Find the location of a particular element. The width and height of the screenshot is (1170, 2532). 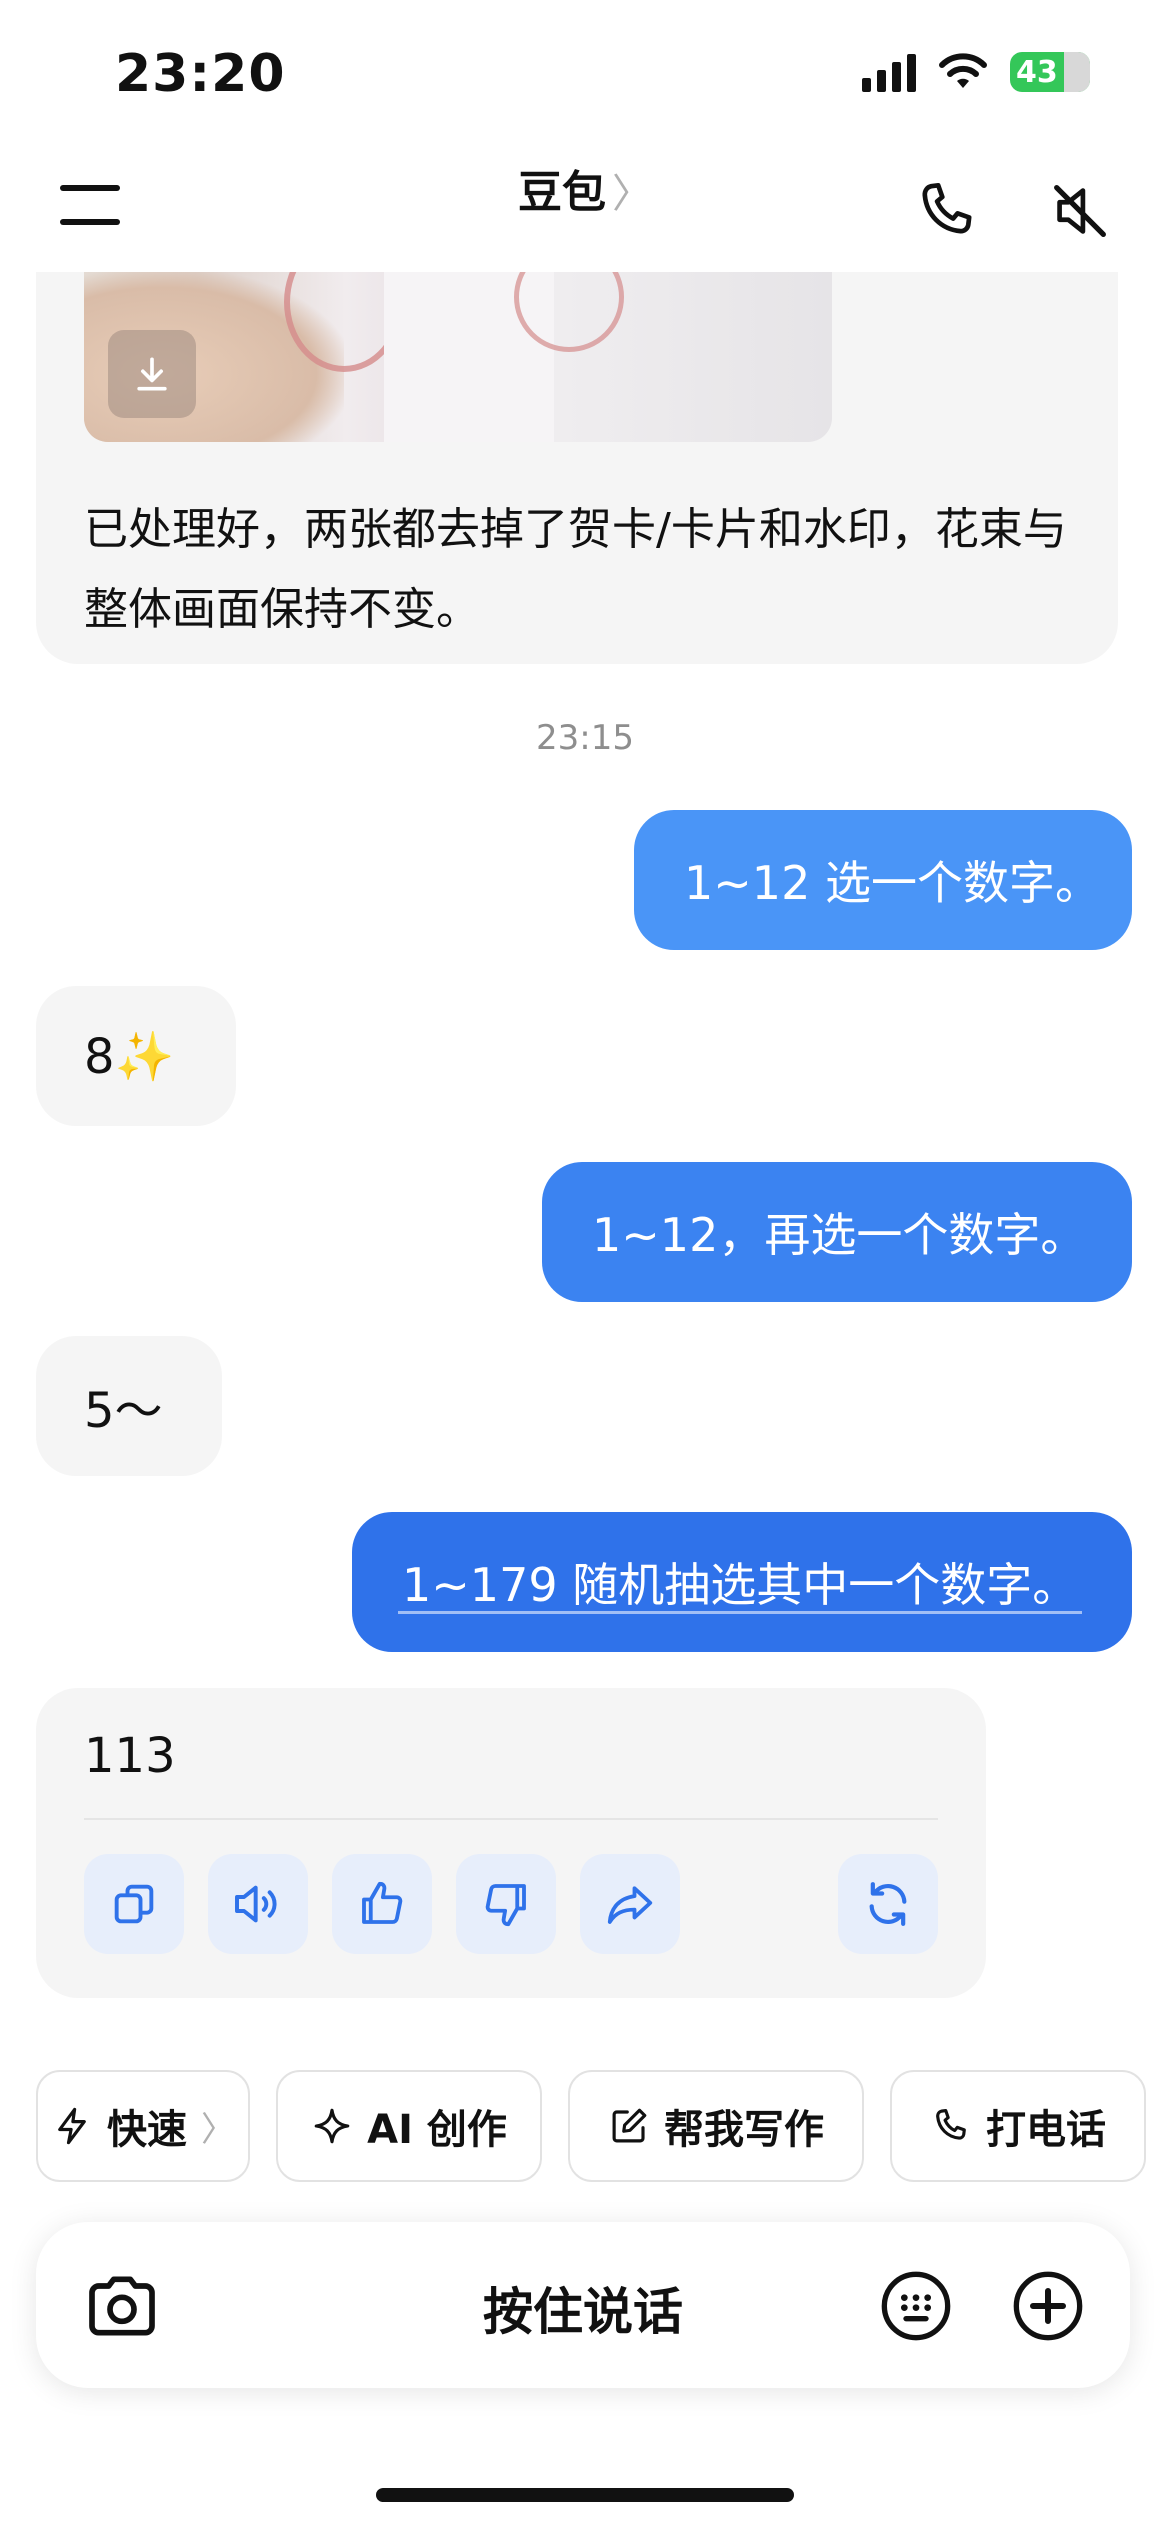

chip-phone-call: 打电话 is located at coordinates (1018, 2126).